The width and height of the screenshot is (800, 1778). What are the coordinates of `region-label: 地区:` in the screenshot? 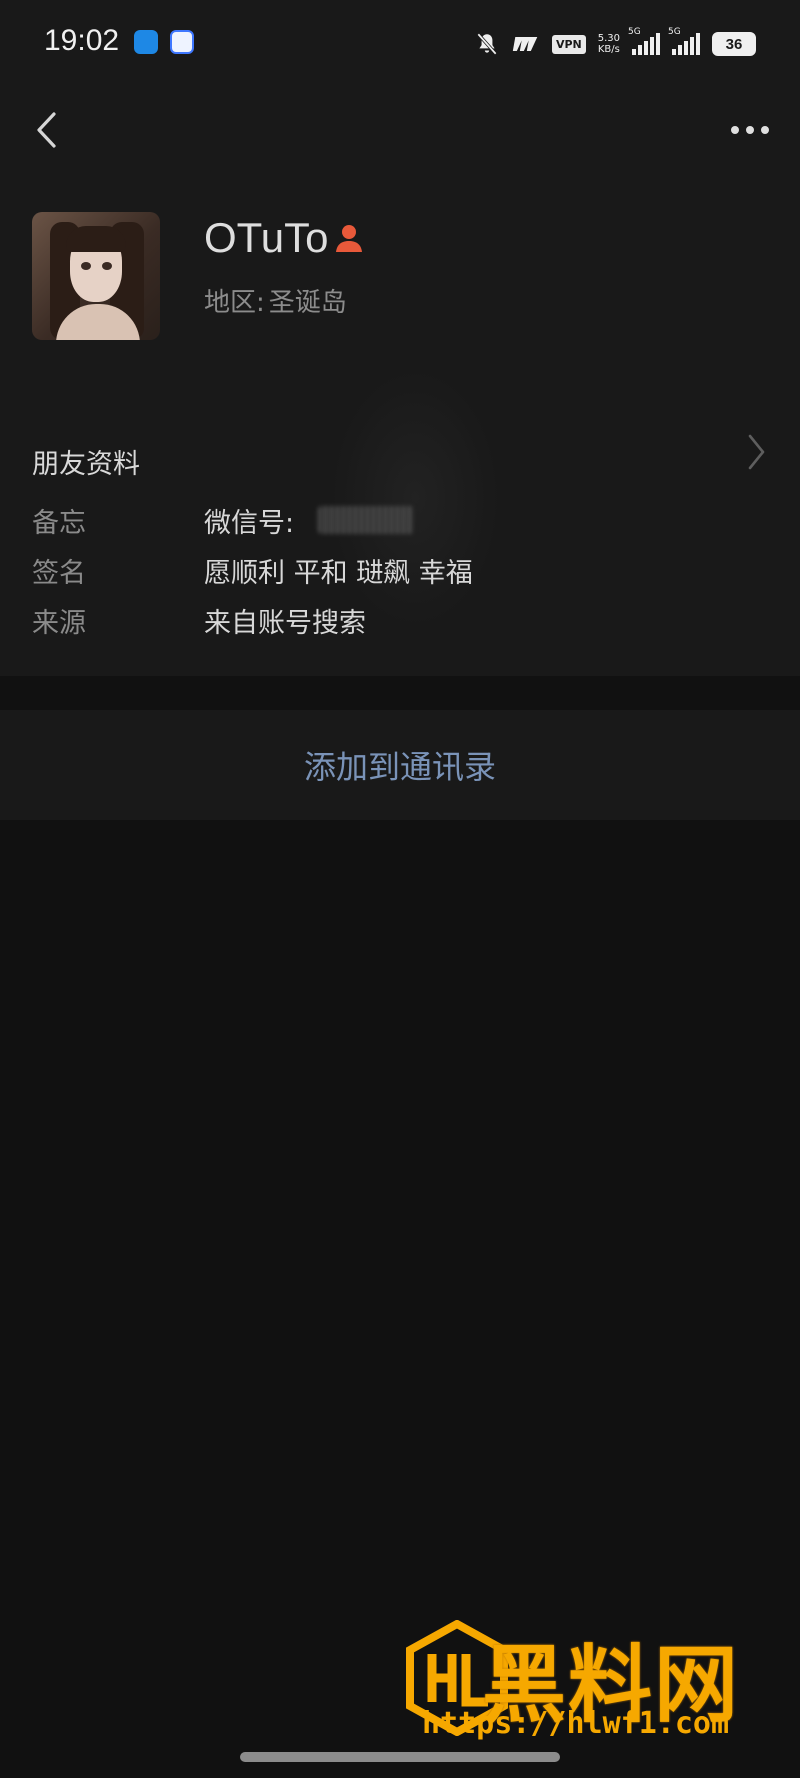 It's located at (234, 303).